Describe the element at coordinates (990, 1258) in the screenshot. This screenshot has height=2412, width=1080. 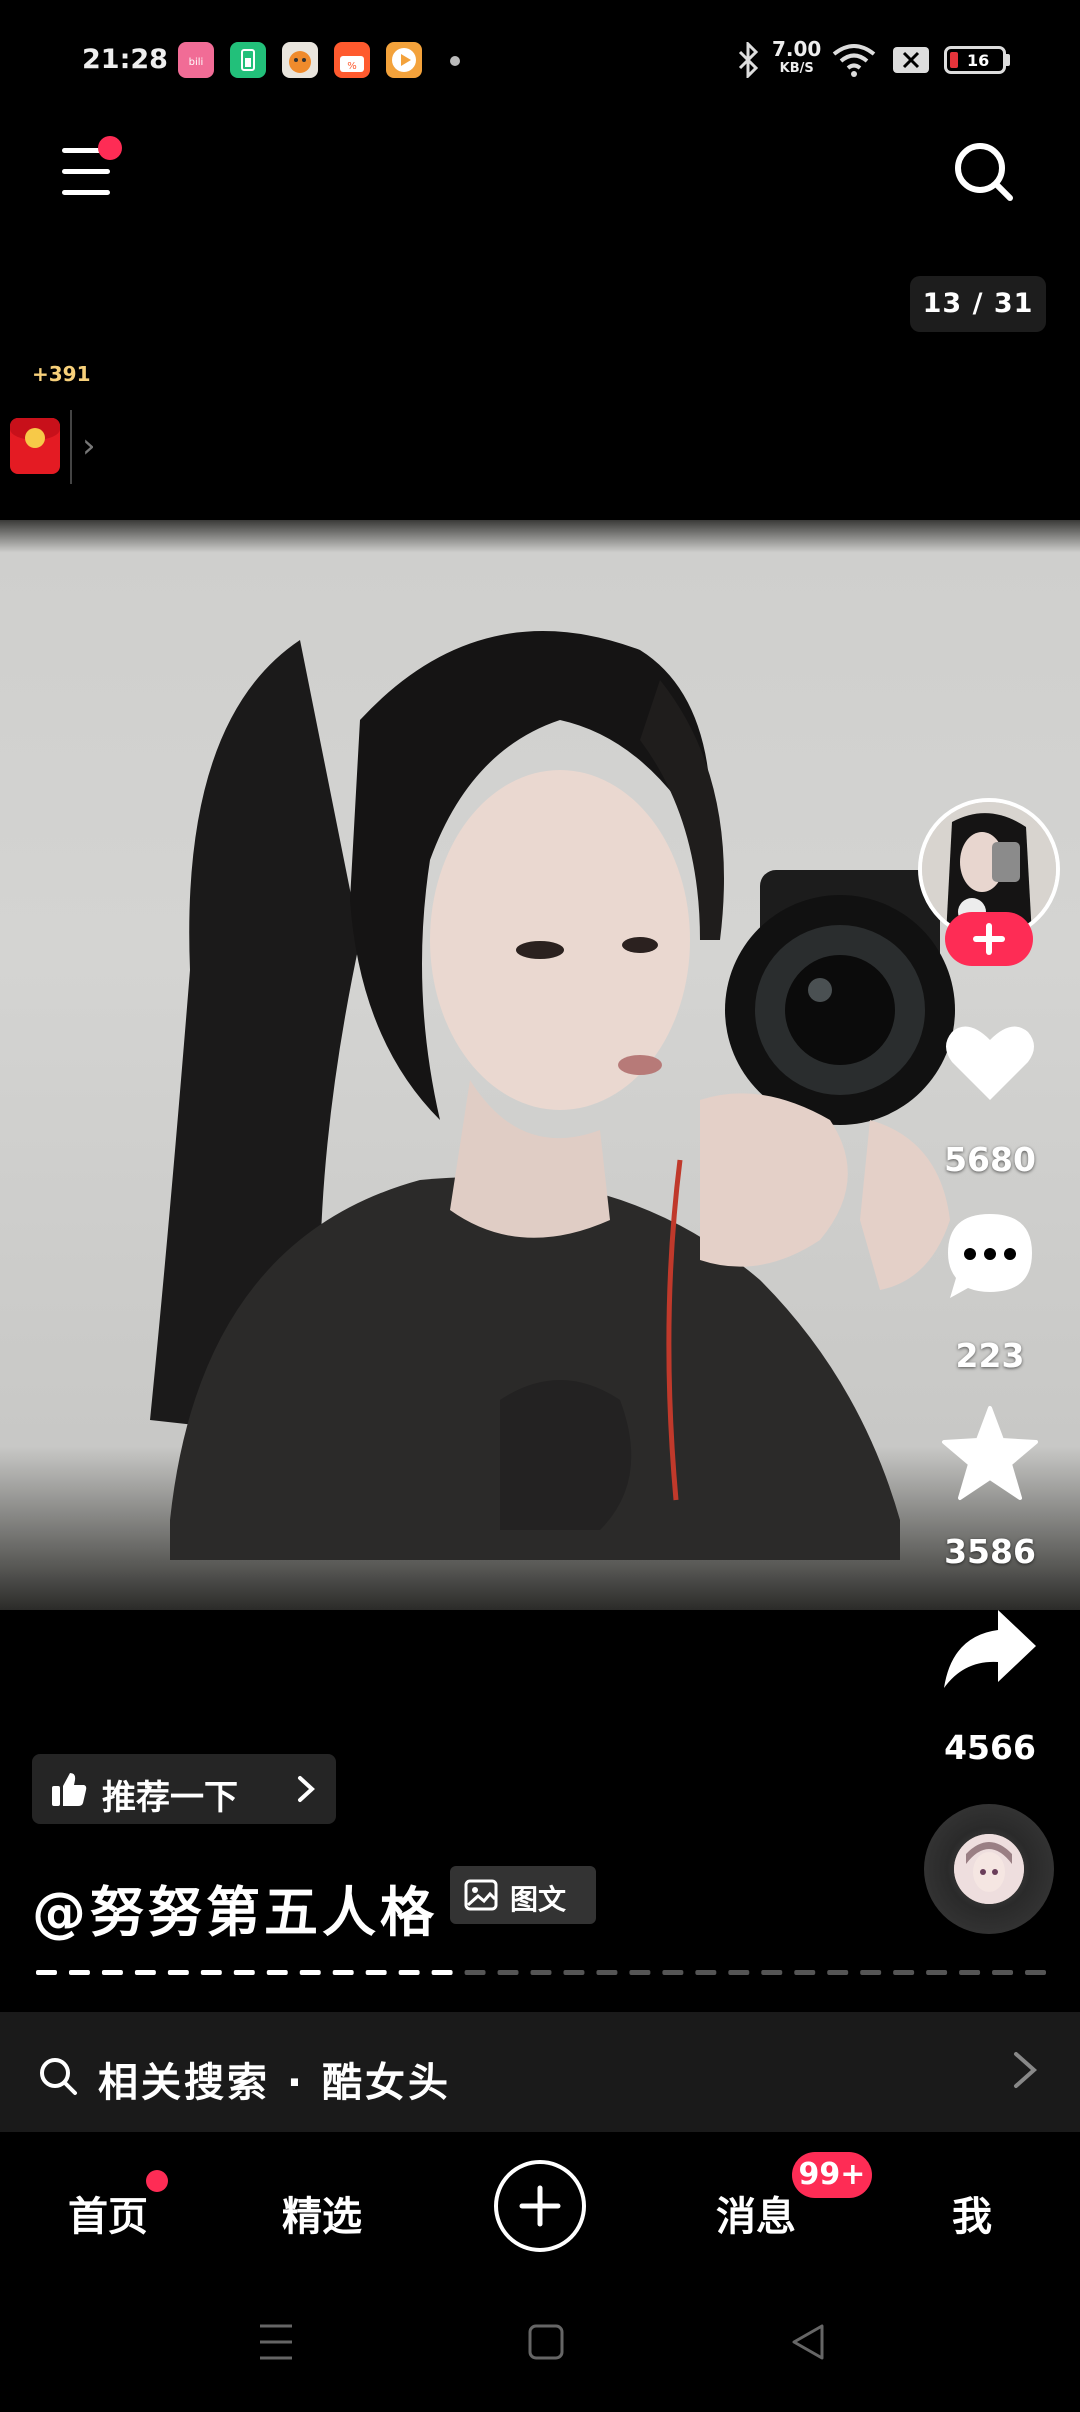
I see `comment-icon` at that location.